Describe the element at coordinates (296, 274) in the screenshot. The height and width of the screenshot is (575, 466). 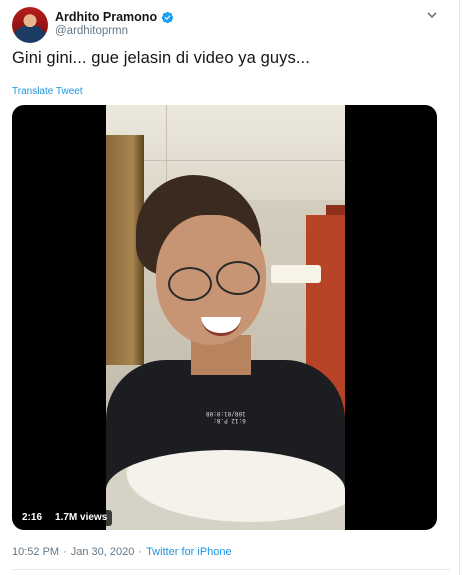
I see `video-light` at that location.